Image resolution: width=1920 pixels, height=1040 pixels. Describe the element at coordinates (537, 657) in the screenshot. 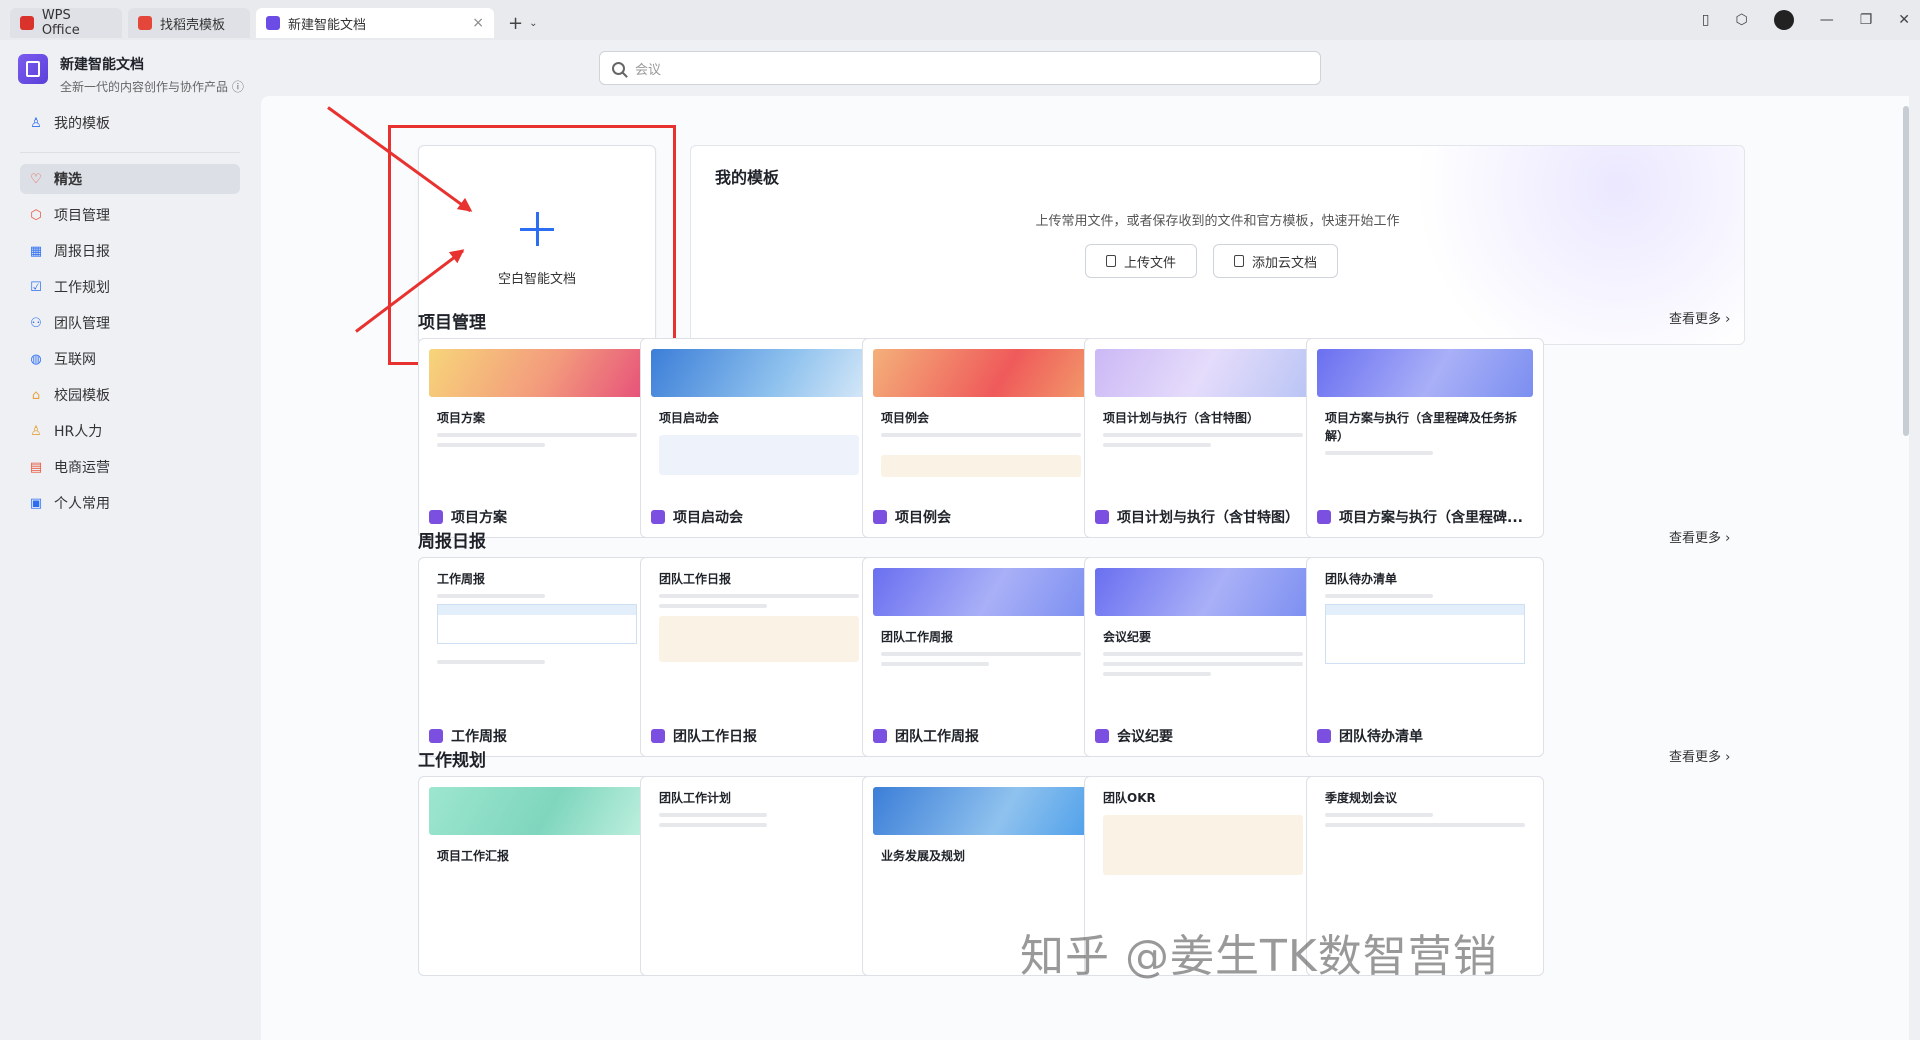

I see `template-card: 工作周报 工作周报` at that location.